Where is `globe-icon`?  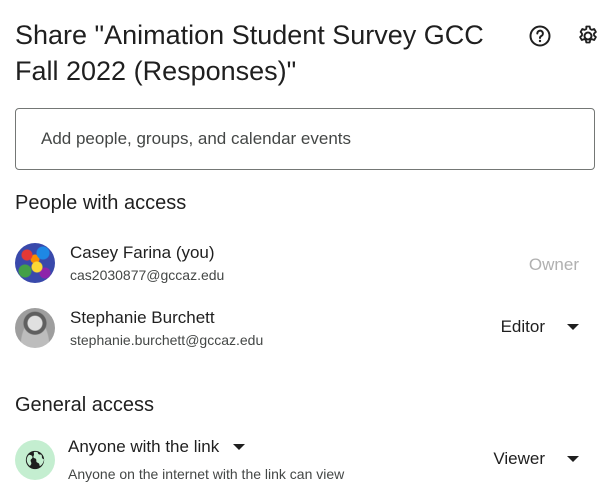 globe-icon is located at coordinates (35, 460).